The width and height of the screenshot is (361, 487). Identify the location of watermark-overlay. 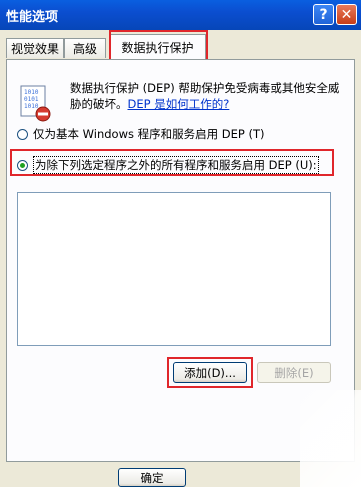
(330, 438).